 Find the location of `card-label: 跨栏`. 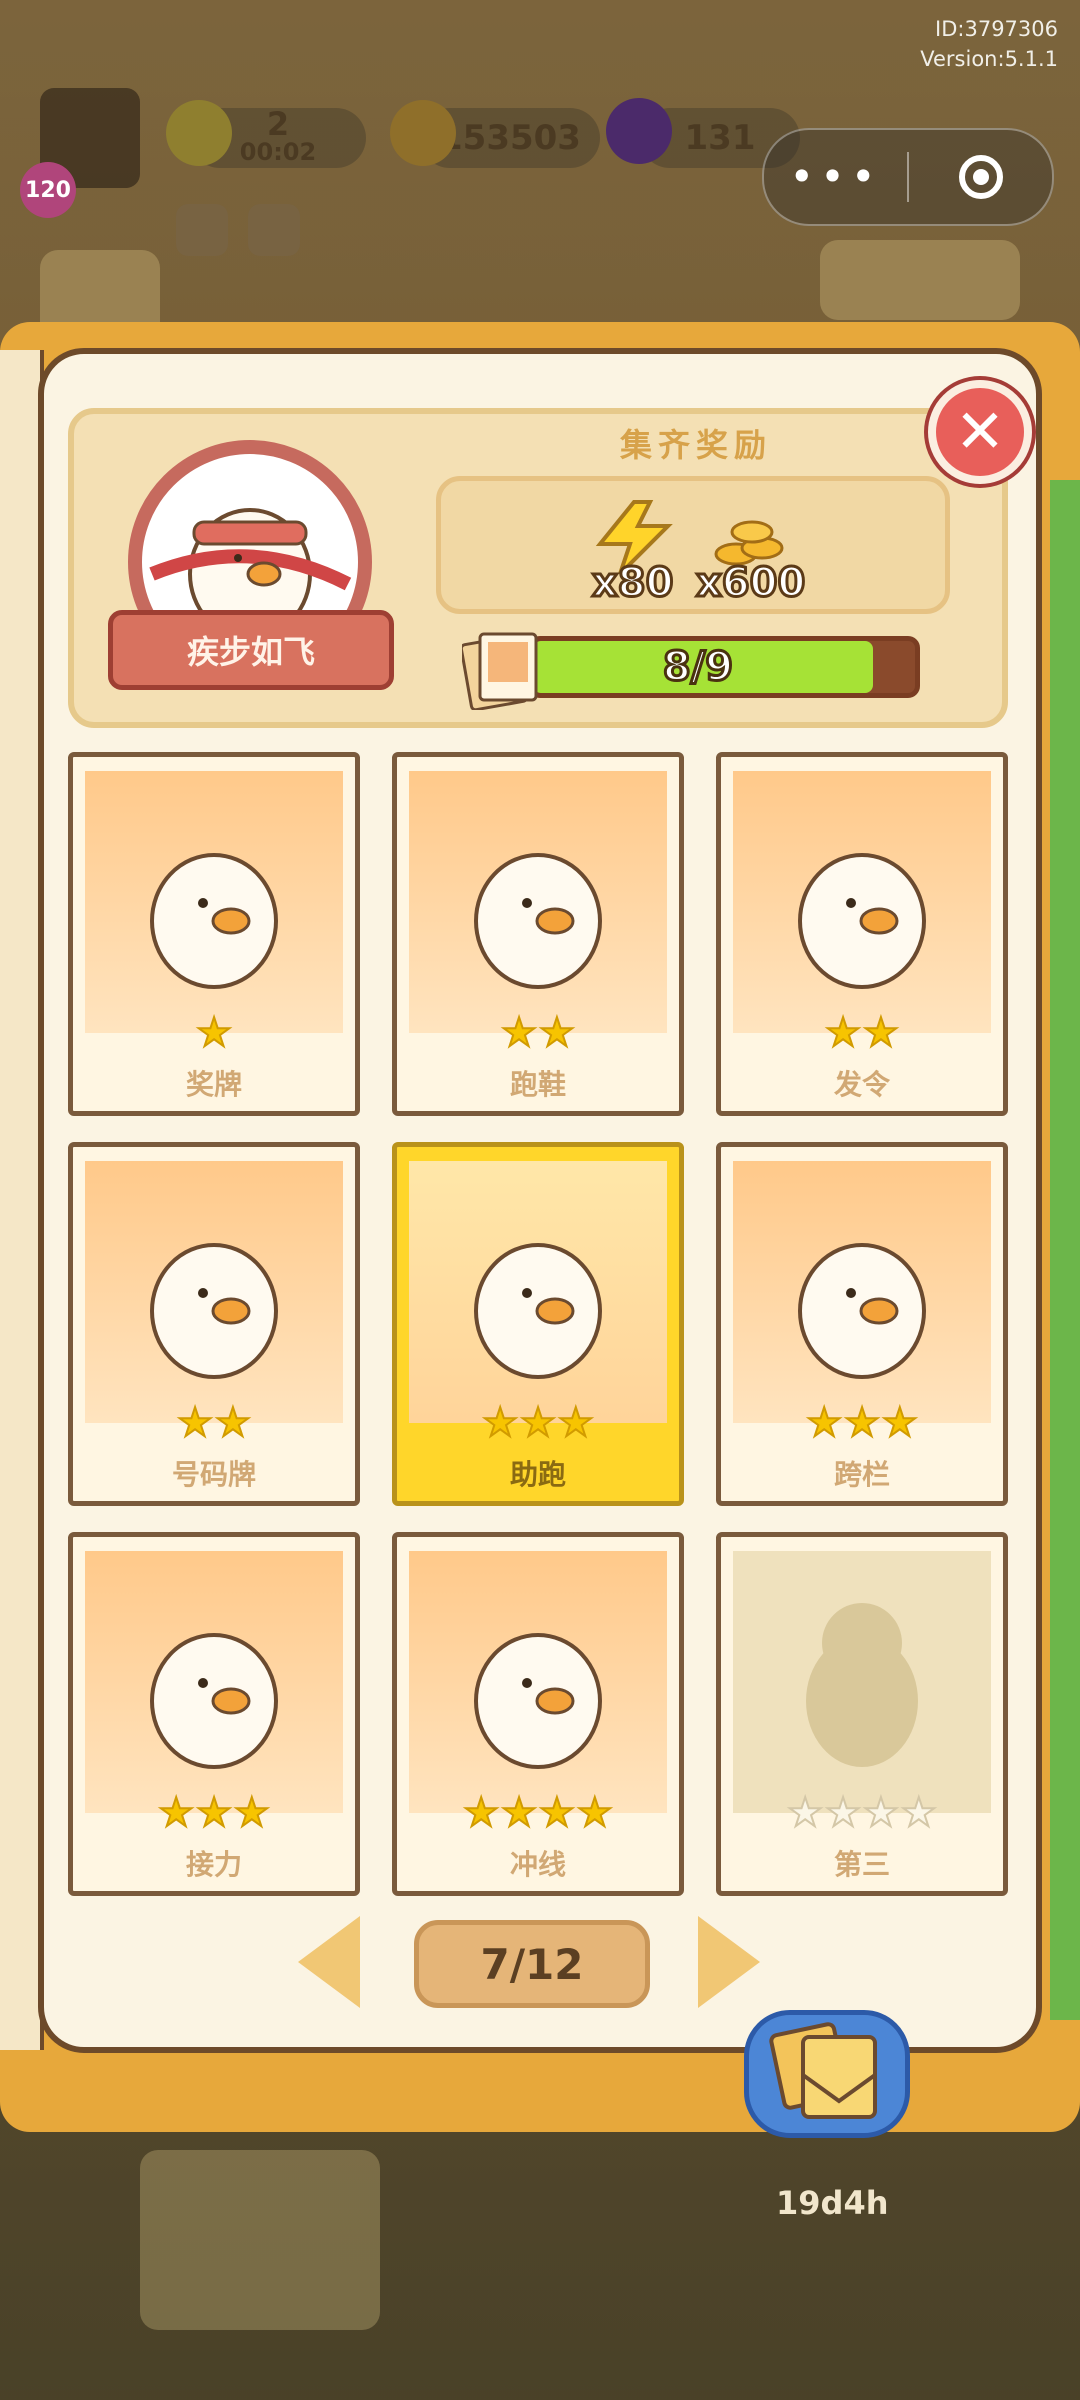

card-label: 跨栏 is located at coordinates (861, 1474).